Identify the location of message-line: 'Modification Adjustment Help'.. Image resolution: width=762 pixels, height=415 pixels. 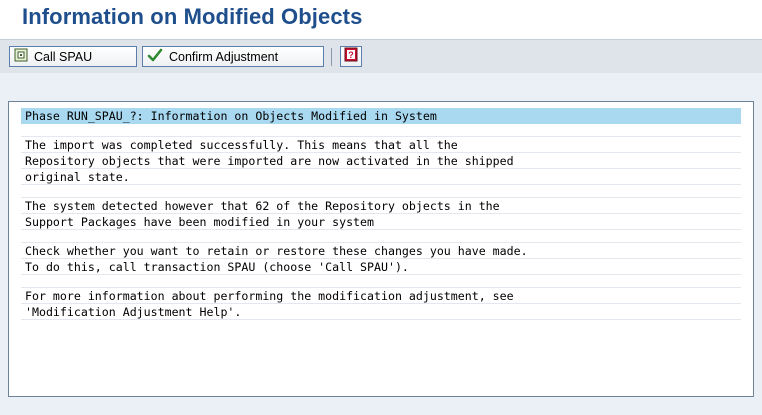
(381, 312).